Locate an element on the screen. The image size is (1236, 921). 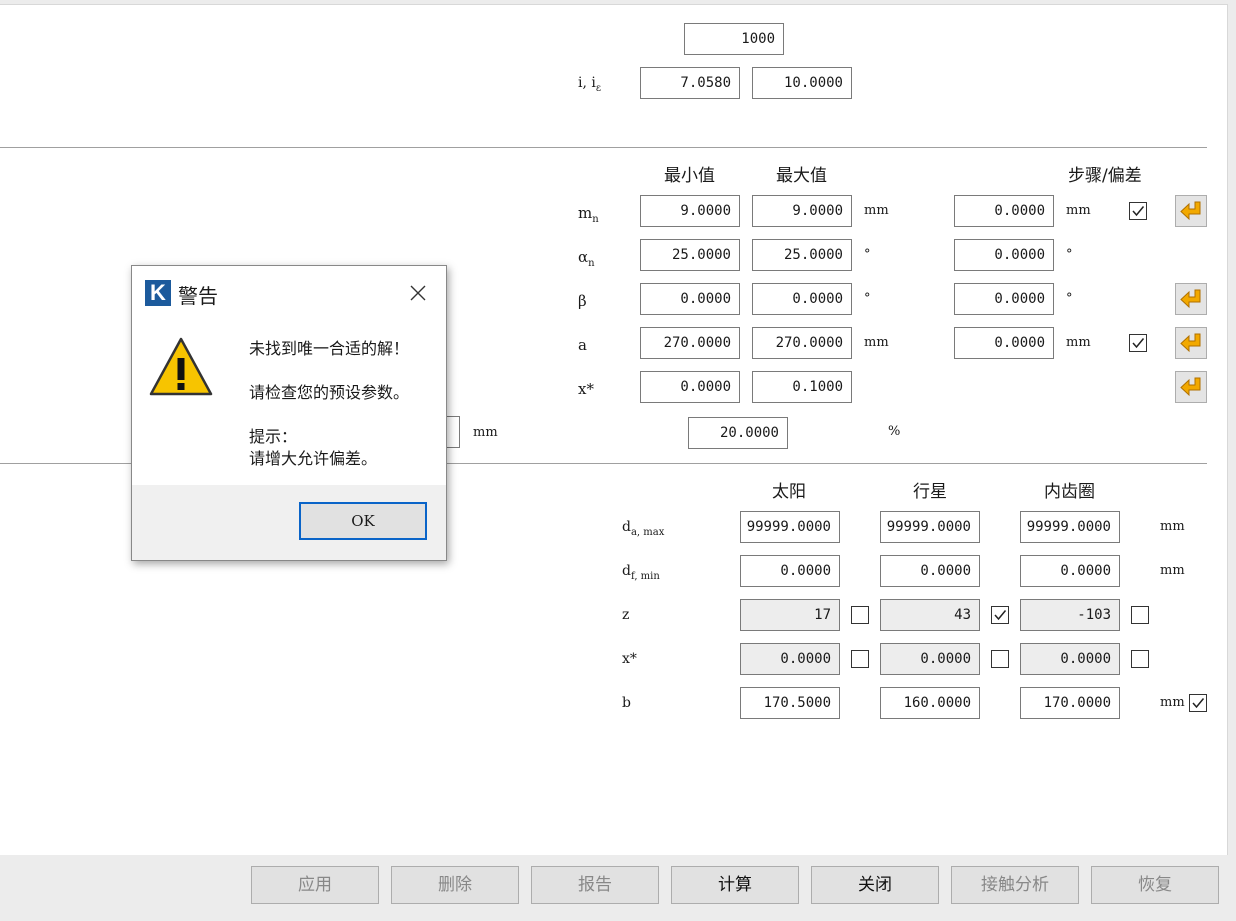
limit-min-field: 9.0000 is located at coordinates (690, 211).